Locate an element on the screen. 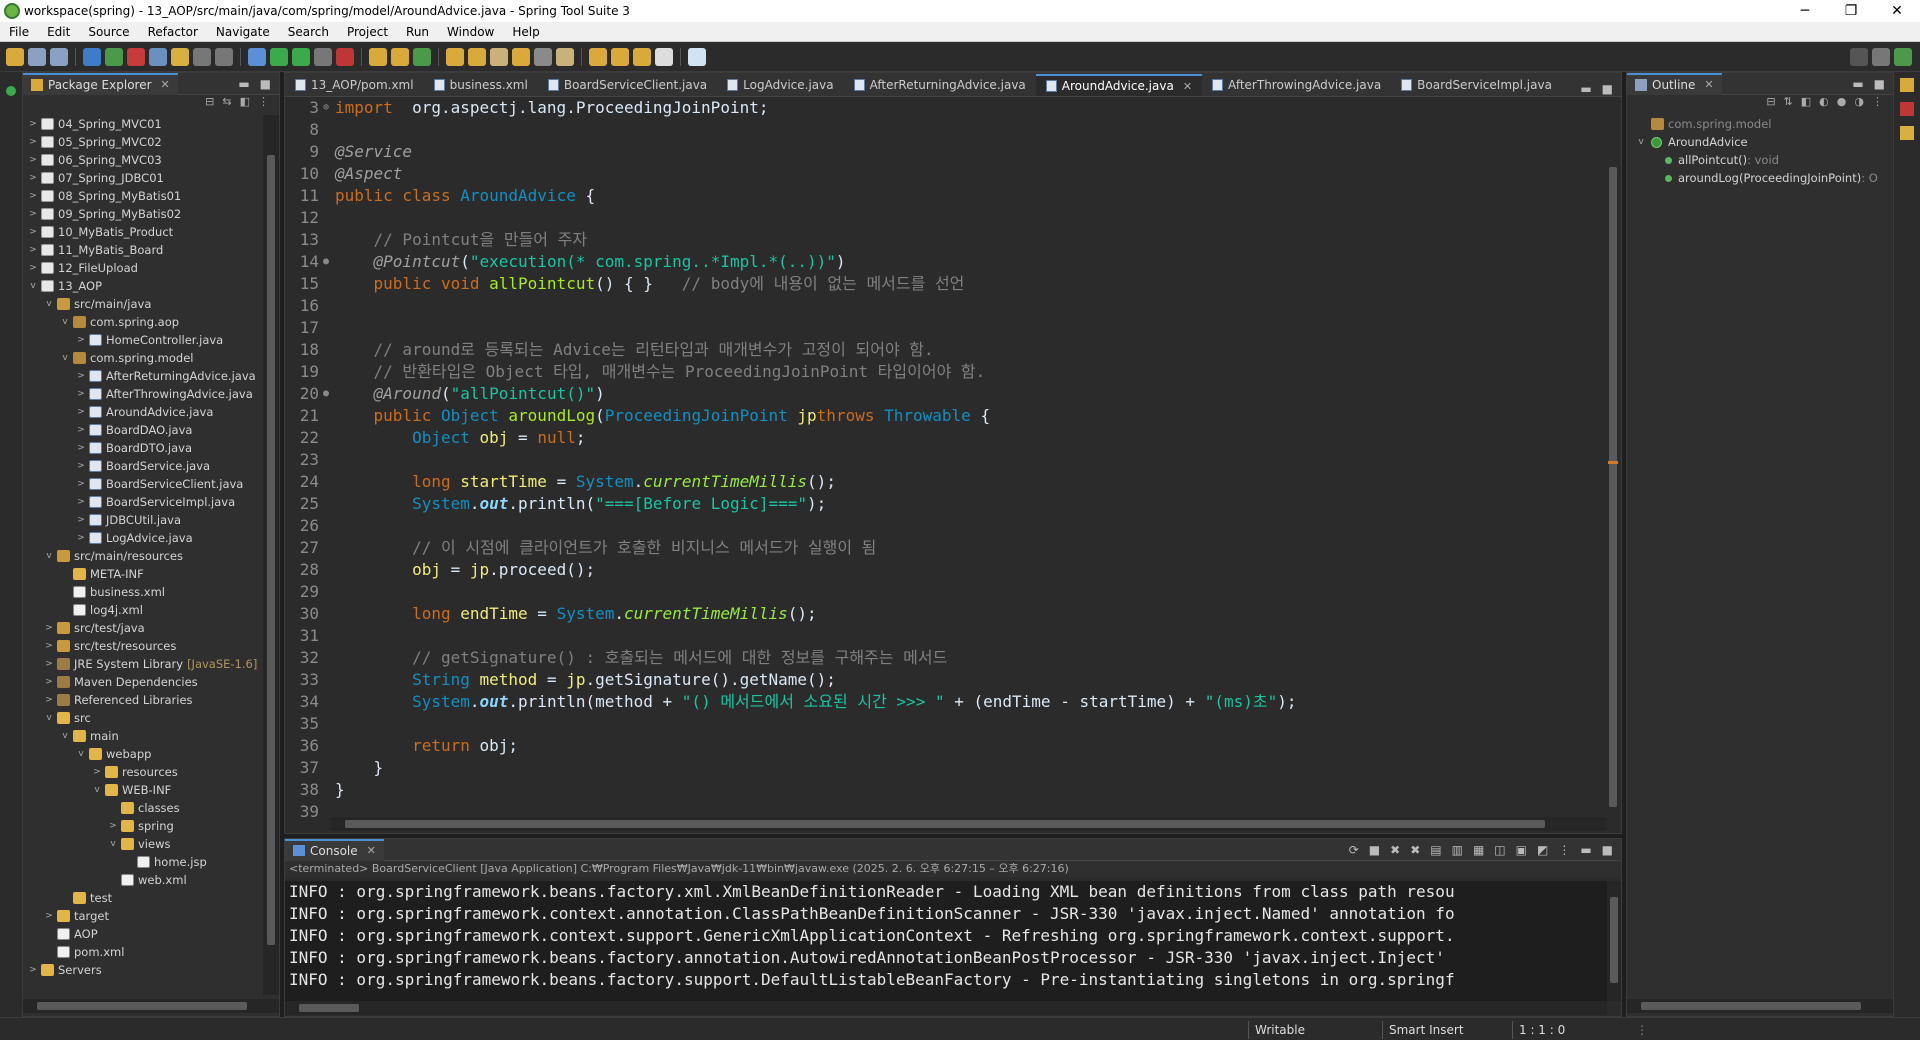  tree-item: >06_Spring_MVC03 is located at coordinates (143, 160).